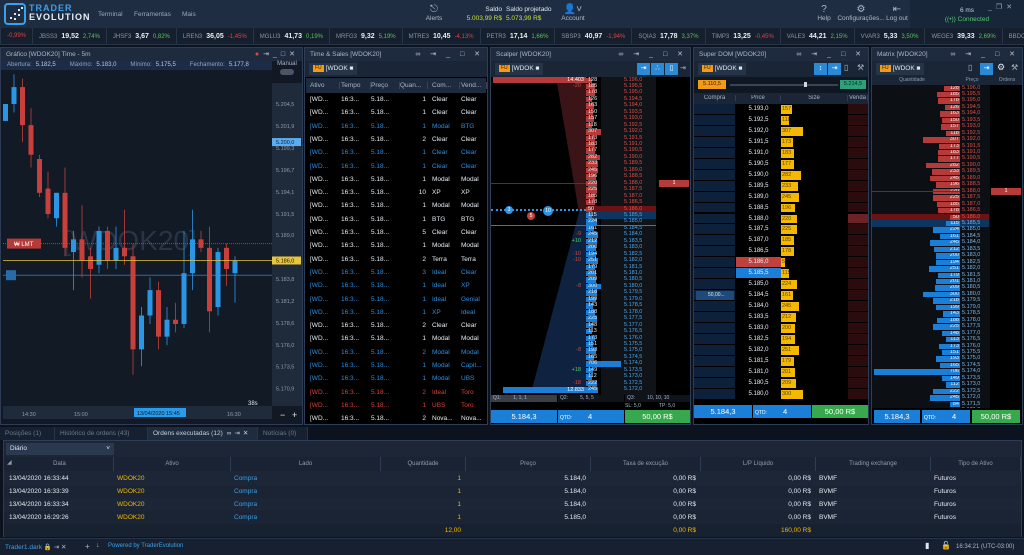  Describe the element at coordinates (396, 259) in the screenshot. I see `tns-row: [WD... 16:3... 5.18... 2 Terra Terra` at that location.